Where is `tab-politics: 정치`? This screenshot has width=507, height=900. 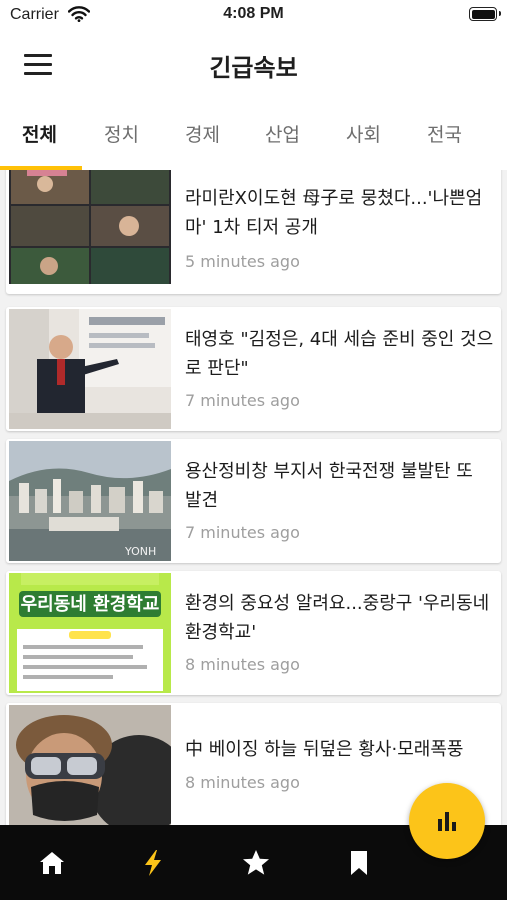 tab-politics: 정치 is located at coordinates (121, 133).